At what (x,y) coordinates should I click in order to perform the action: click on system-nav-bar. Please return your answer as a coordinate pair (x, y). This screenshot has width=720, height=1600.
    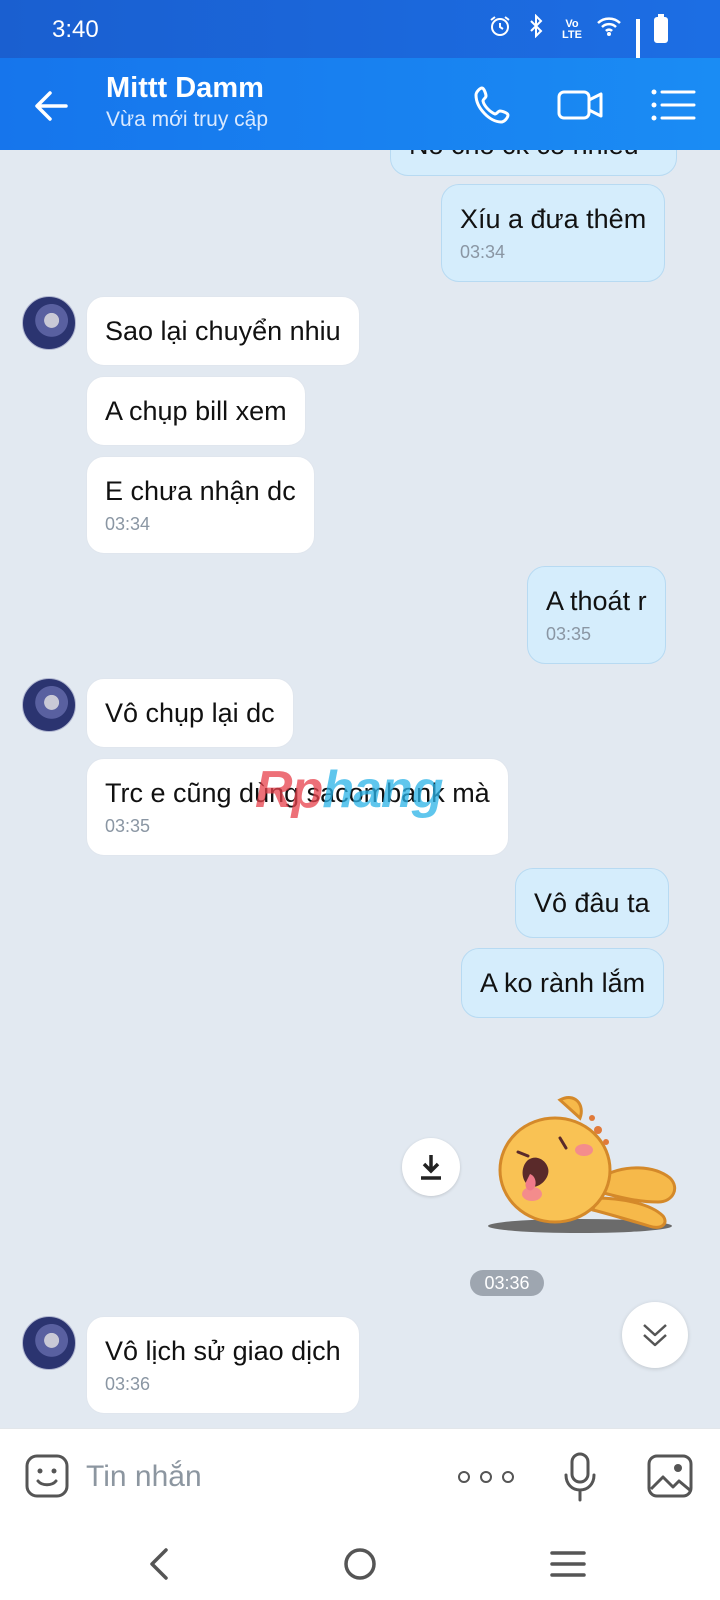
    Looking at the image, I should click on (360, 1562).